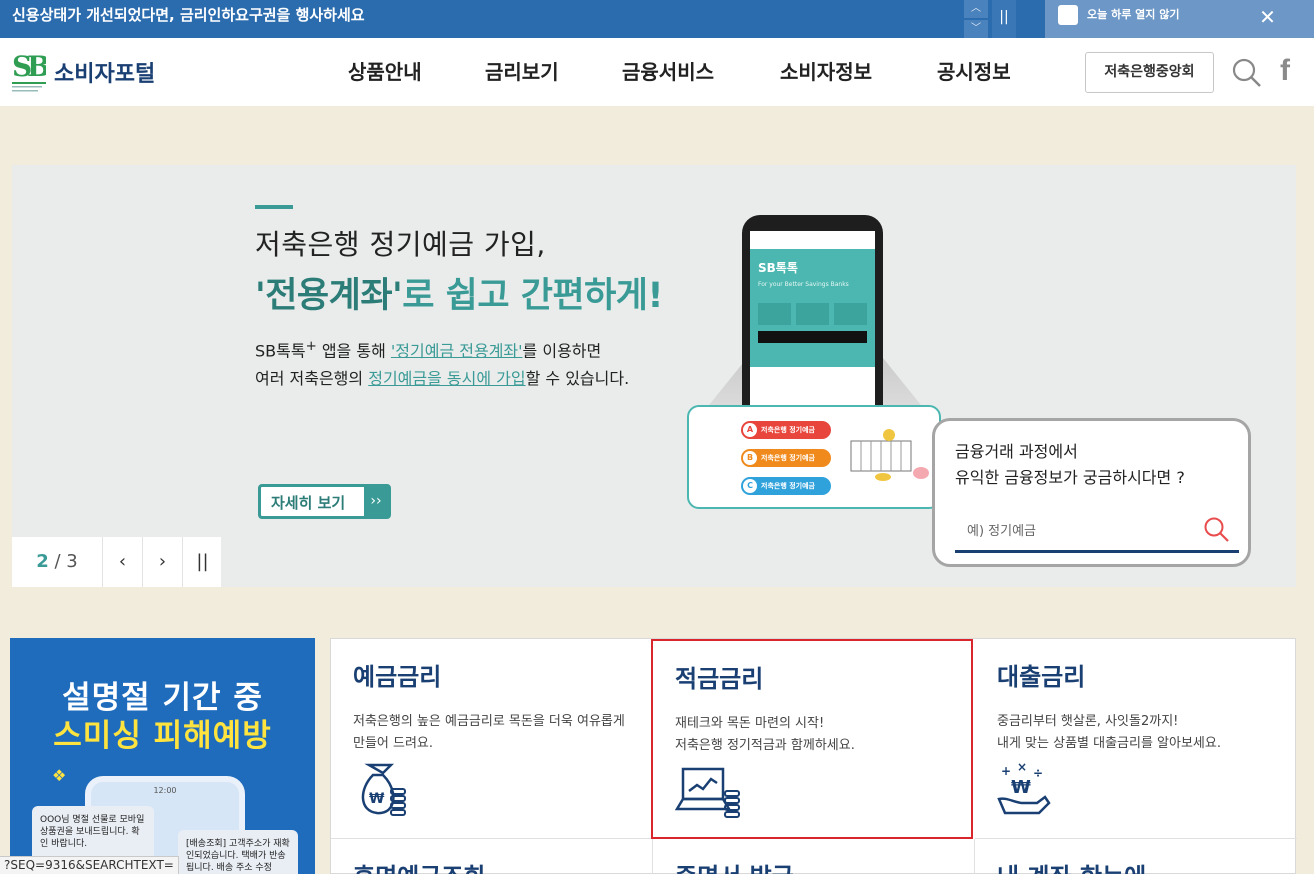  I want to click on federation-button: 저축은행중앙회, so click(1149, 72).